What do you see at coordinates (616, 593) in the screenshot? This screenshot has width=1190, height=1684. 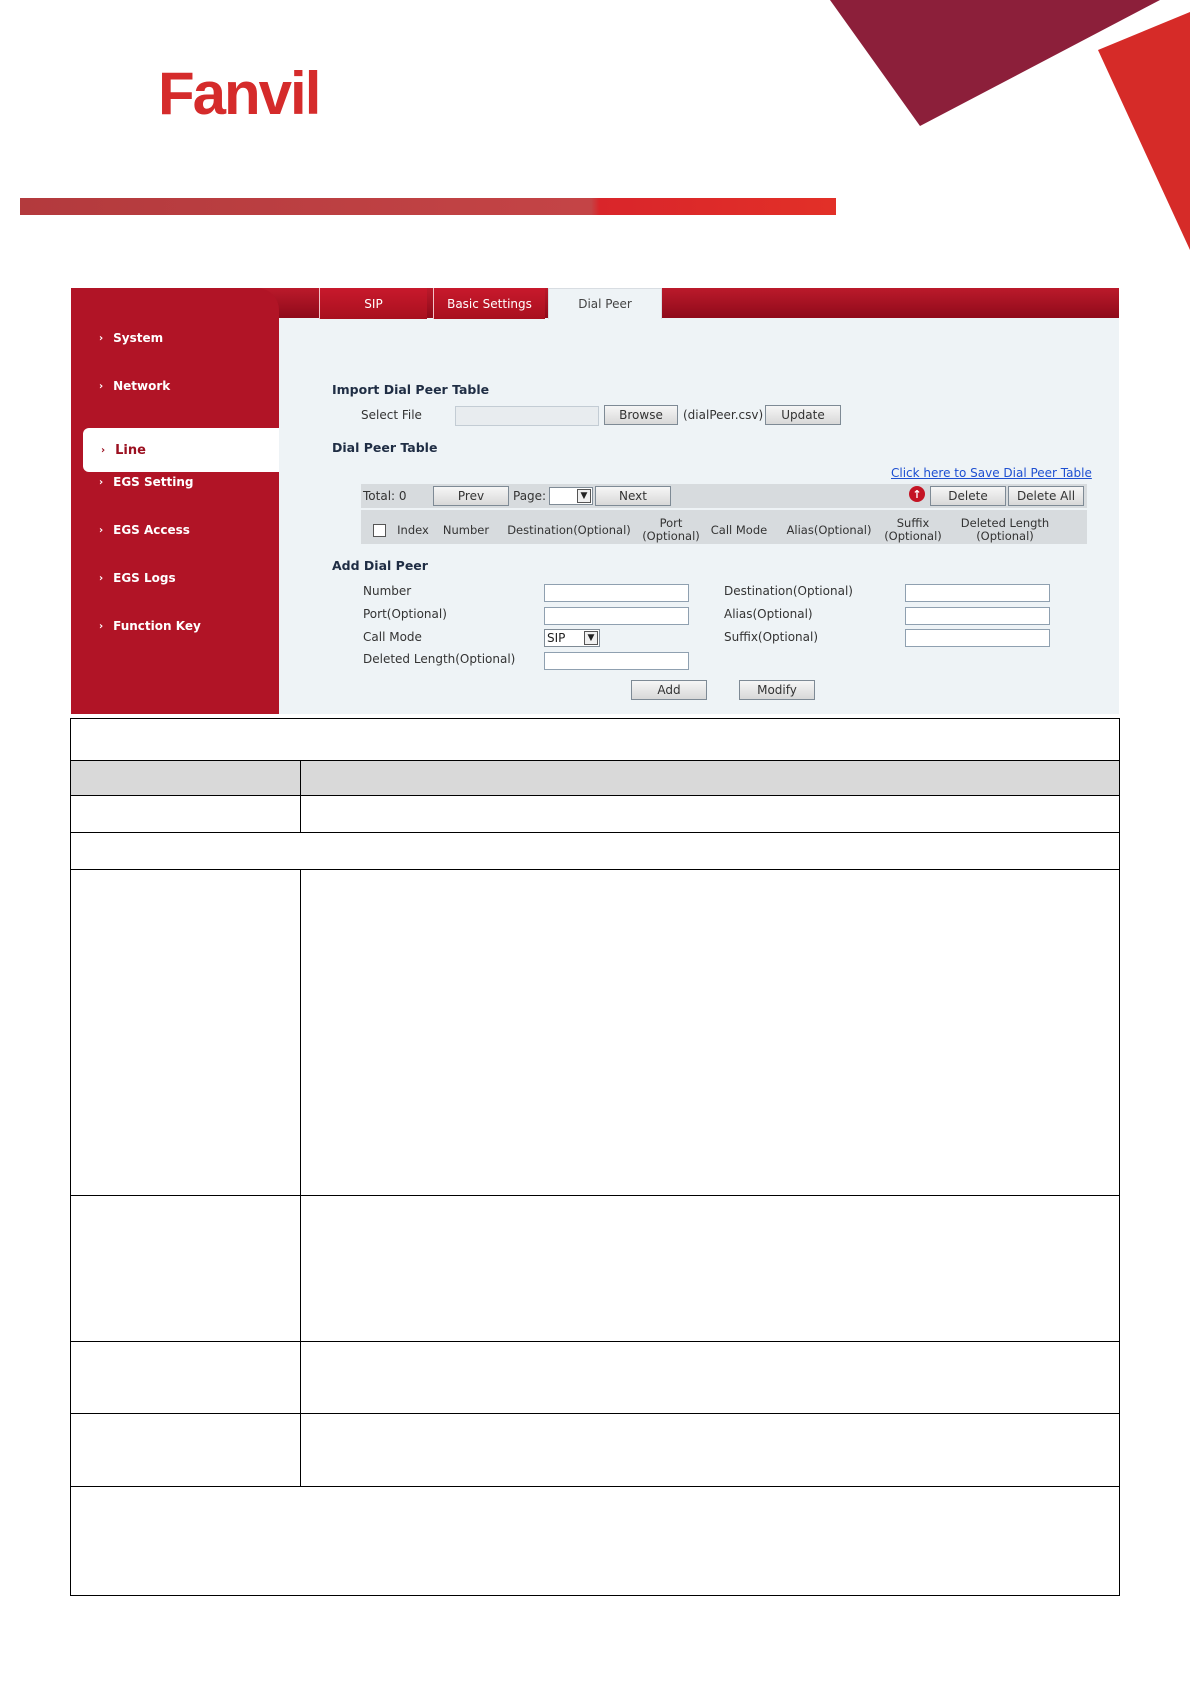 I see `number-input` at bounding box center [616, 593].